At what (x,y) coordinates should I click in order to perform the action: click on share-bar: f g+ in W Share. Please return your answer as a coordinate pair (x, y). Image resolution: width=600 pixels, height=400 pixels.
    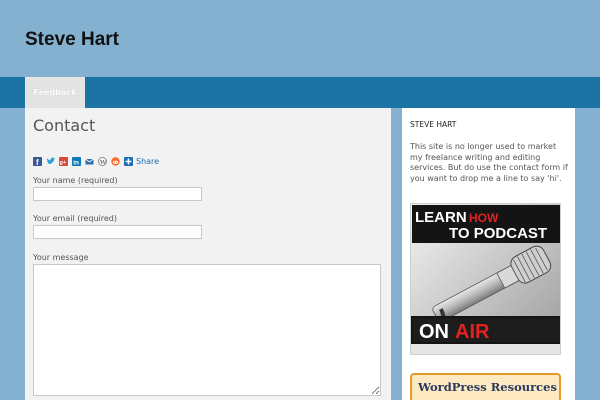
    Looking at the image, I should click on (96, 161).